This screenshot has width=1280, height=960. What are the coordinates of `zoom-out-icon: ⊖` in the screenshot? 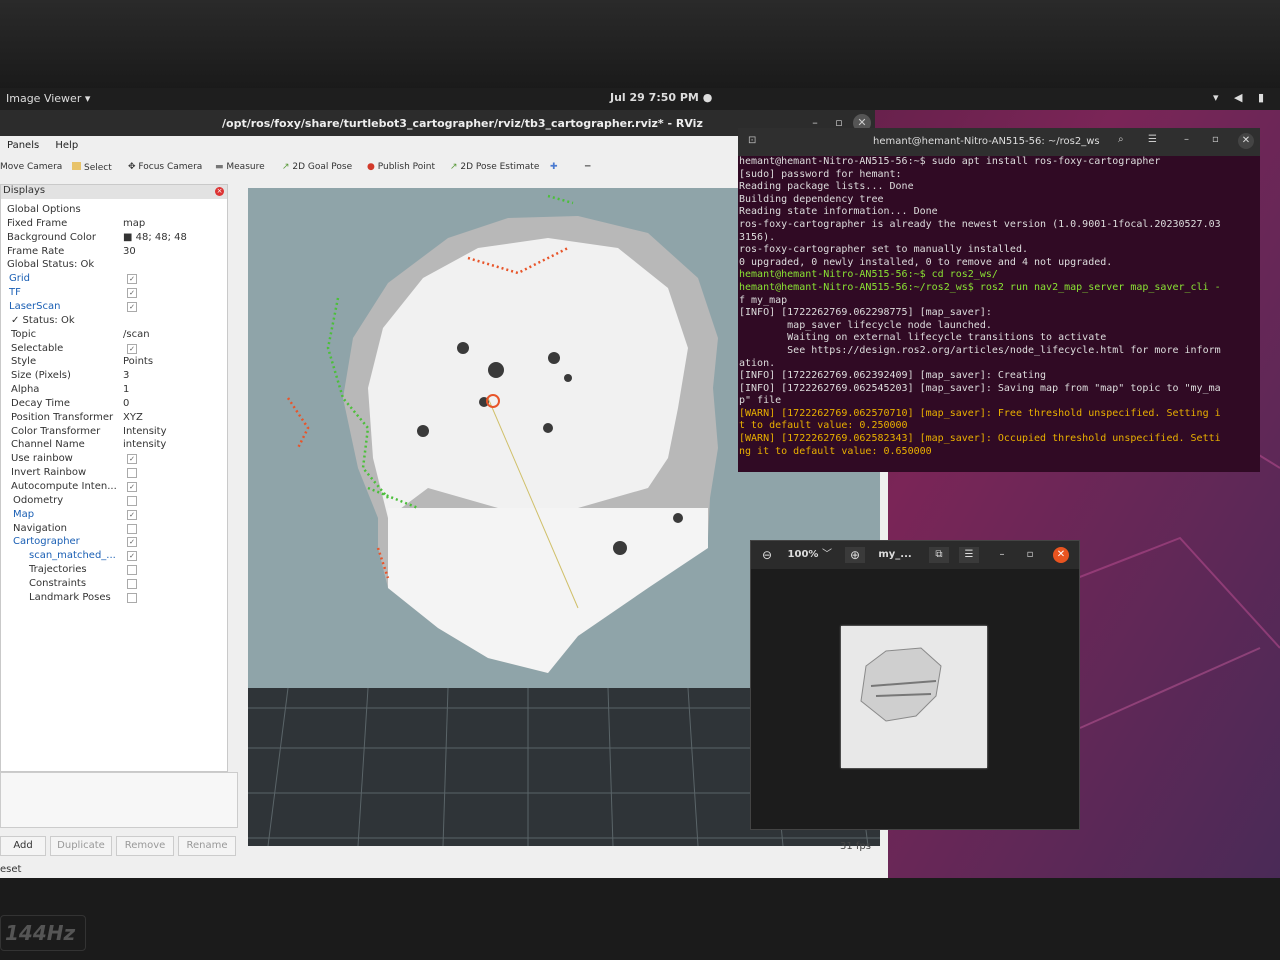 It's located at (767, 555).